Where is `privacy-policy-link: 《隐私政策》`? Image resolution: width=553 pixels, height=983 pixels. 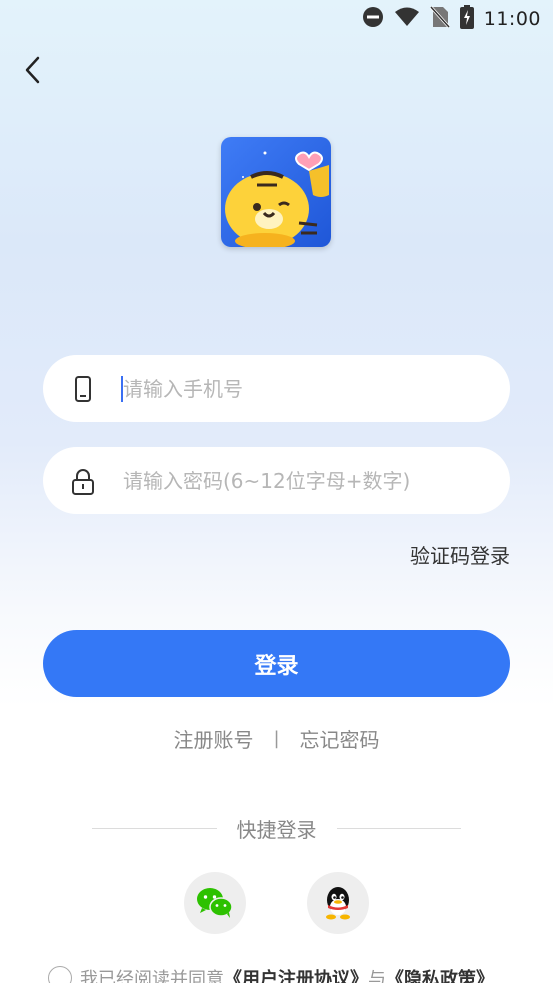
privacy-policy-link: 《隐私政策》 is located at coordinates (440, 974).